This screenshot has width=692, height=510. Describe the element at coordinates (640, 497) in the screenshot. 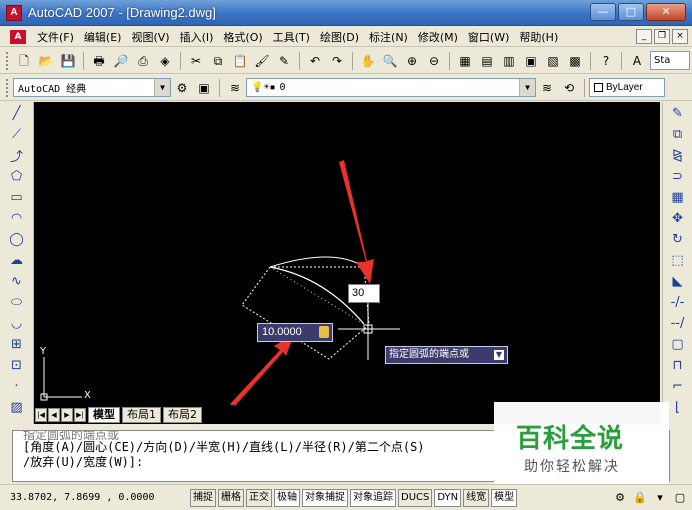

I see `toolbar-lock-icon: 🔒` at that location.